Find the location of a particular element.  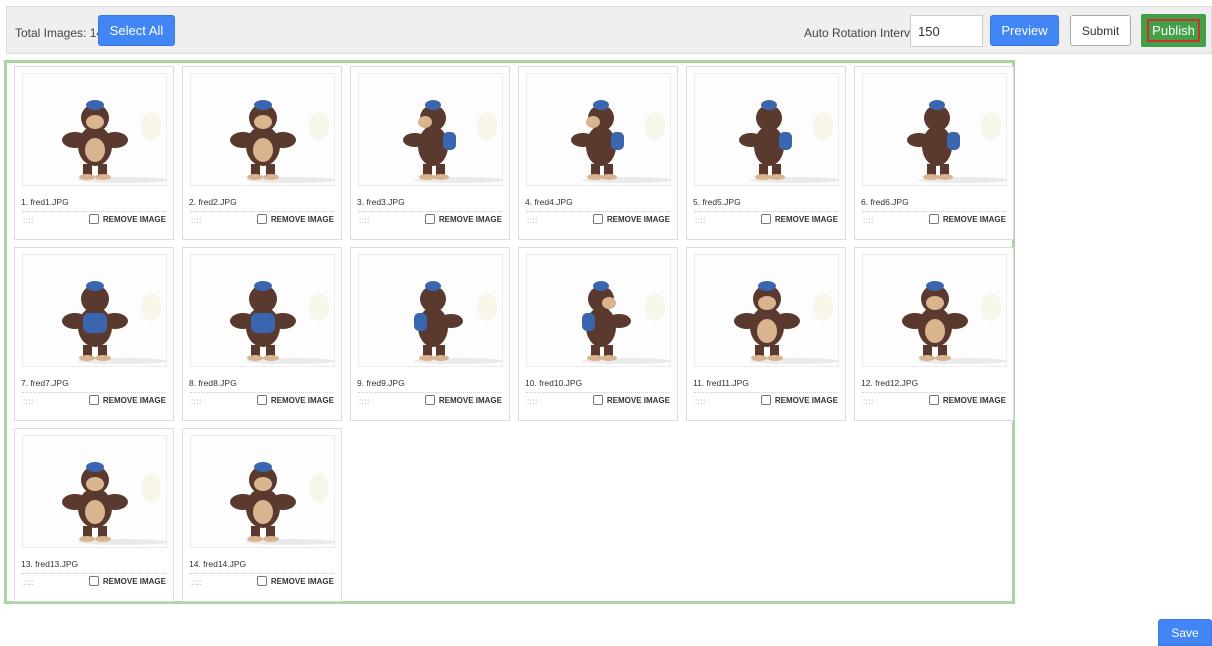

image-filename: 10. fred10.JPG is located at coordinates (554, 383).